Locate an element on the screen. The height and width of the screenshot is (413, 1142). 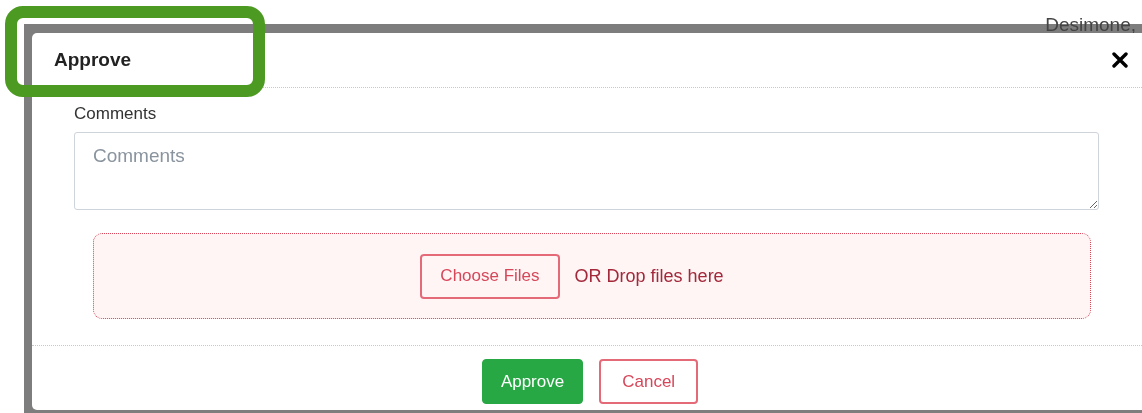
dialog-title: Approve is located at coordinates (93, 60).